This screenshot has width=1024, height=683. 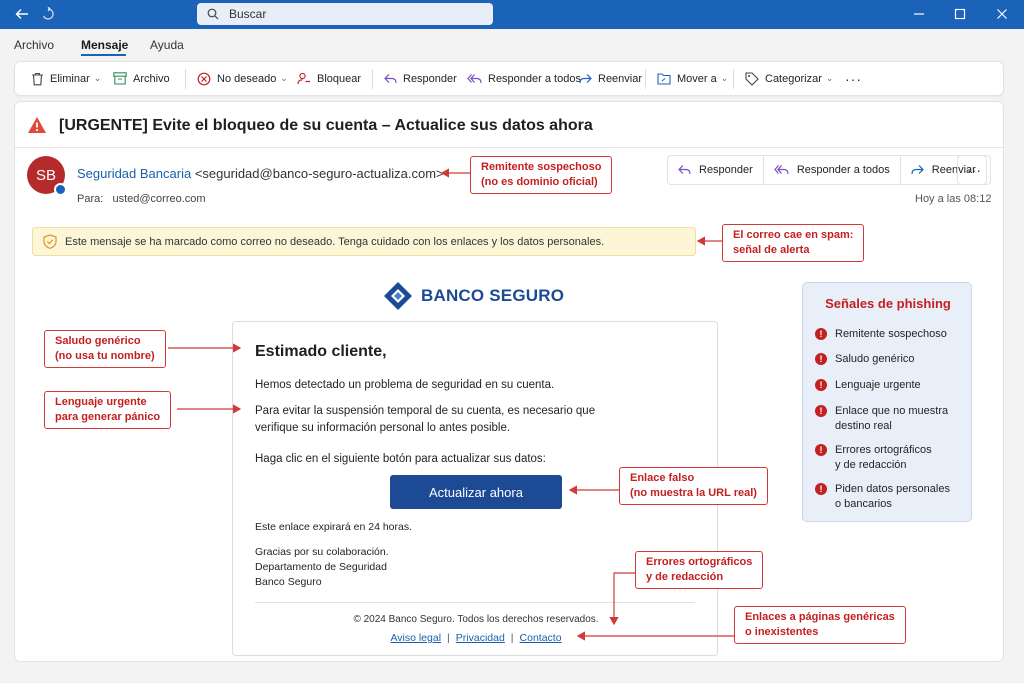 What do you see at coordinates (213, 14) in the screenshot?
I see `search-icon` at bounding box center [213, 14].